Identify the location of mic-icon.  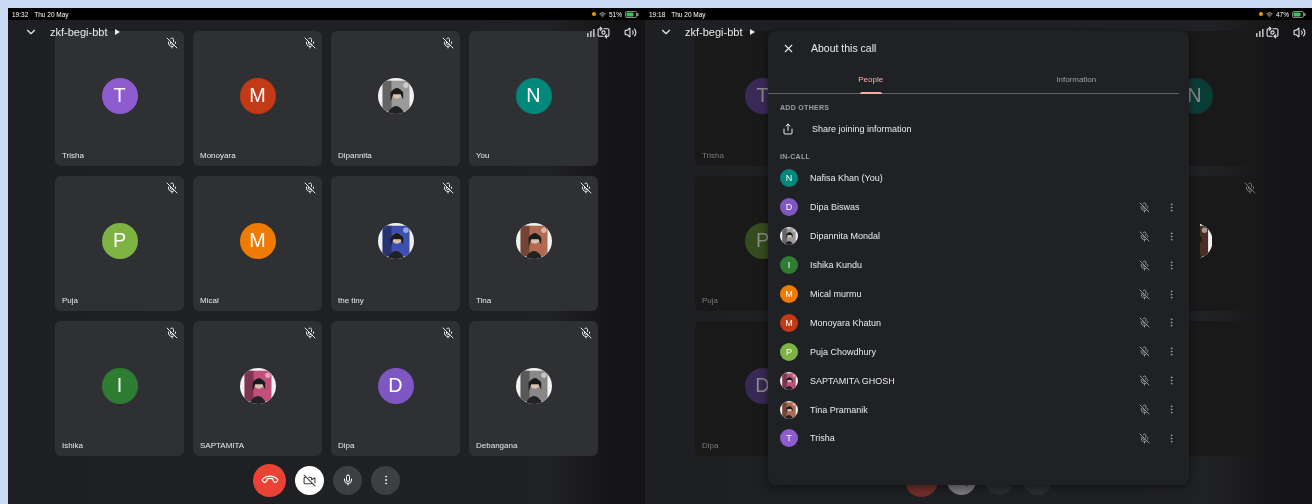
(347, 480).